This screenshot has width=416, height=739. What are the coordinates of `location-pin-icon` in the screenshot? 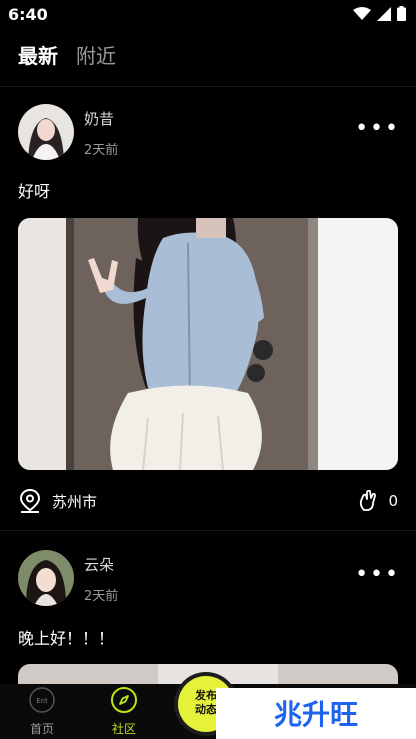 It's located at (30, 500).